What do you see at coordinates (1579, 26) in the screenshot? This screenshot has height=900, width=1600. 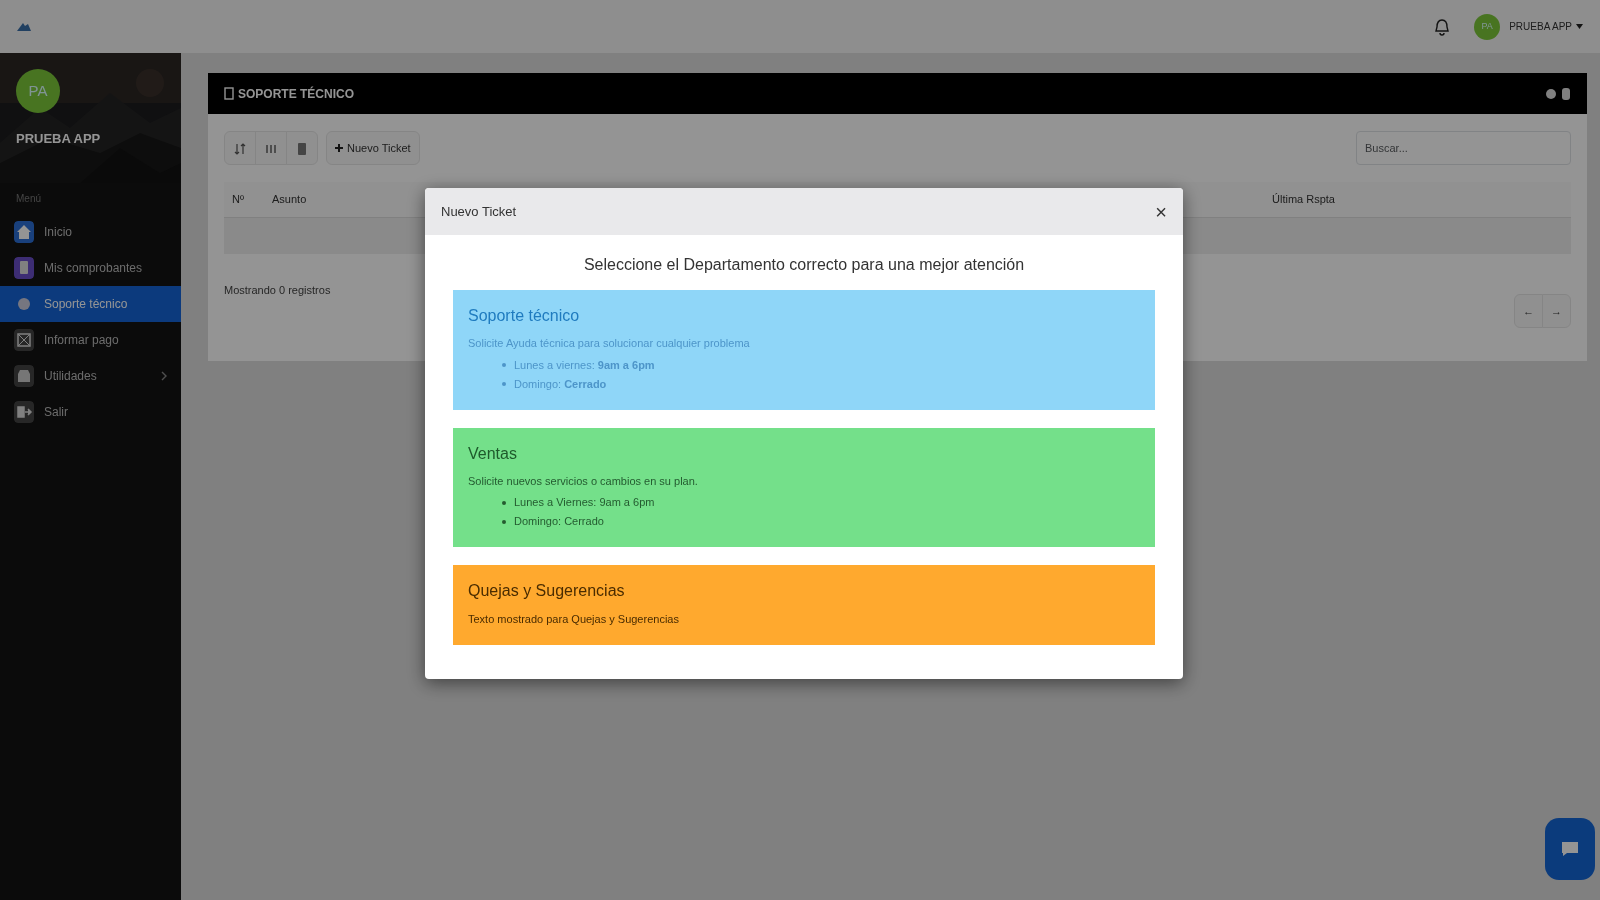 I see `caret-icon` at bounding box center [1579, 26].